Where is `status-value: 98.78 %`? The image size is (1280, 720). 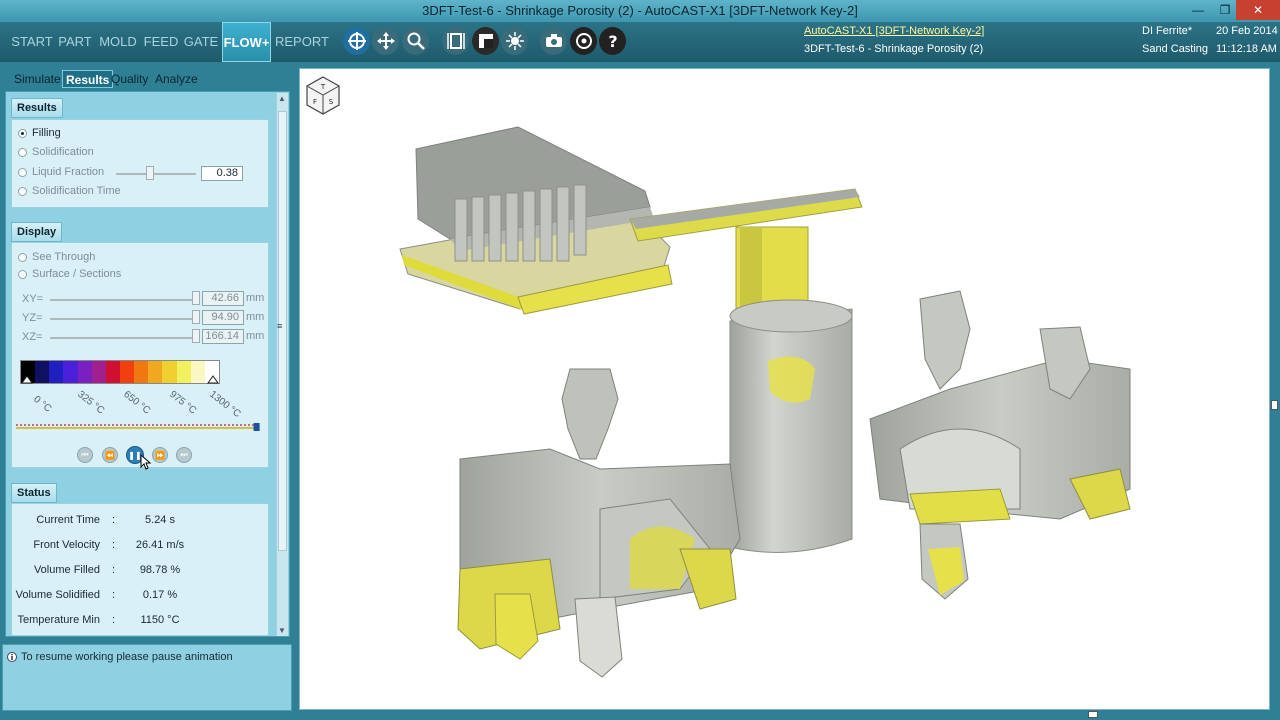
status-value: 98.78 % is located at coordinates (160, 570).